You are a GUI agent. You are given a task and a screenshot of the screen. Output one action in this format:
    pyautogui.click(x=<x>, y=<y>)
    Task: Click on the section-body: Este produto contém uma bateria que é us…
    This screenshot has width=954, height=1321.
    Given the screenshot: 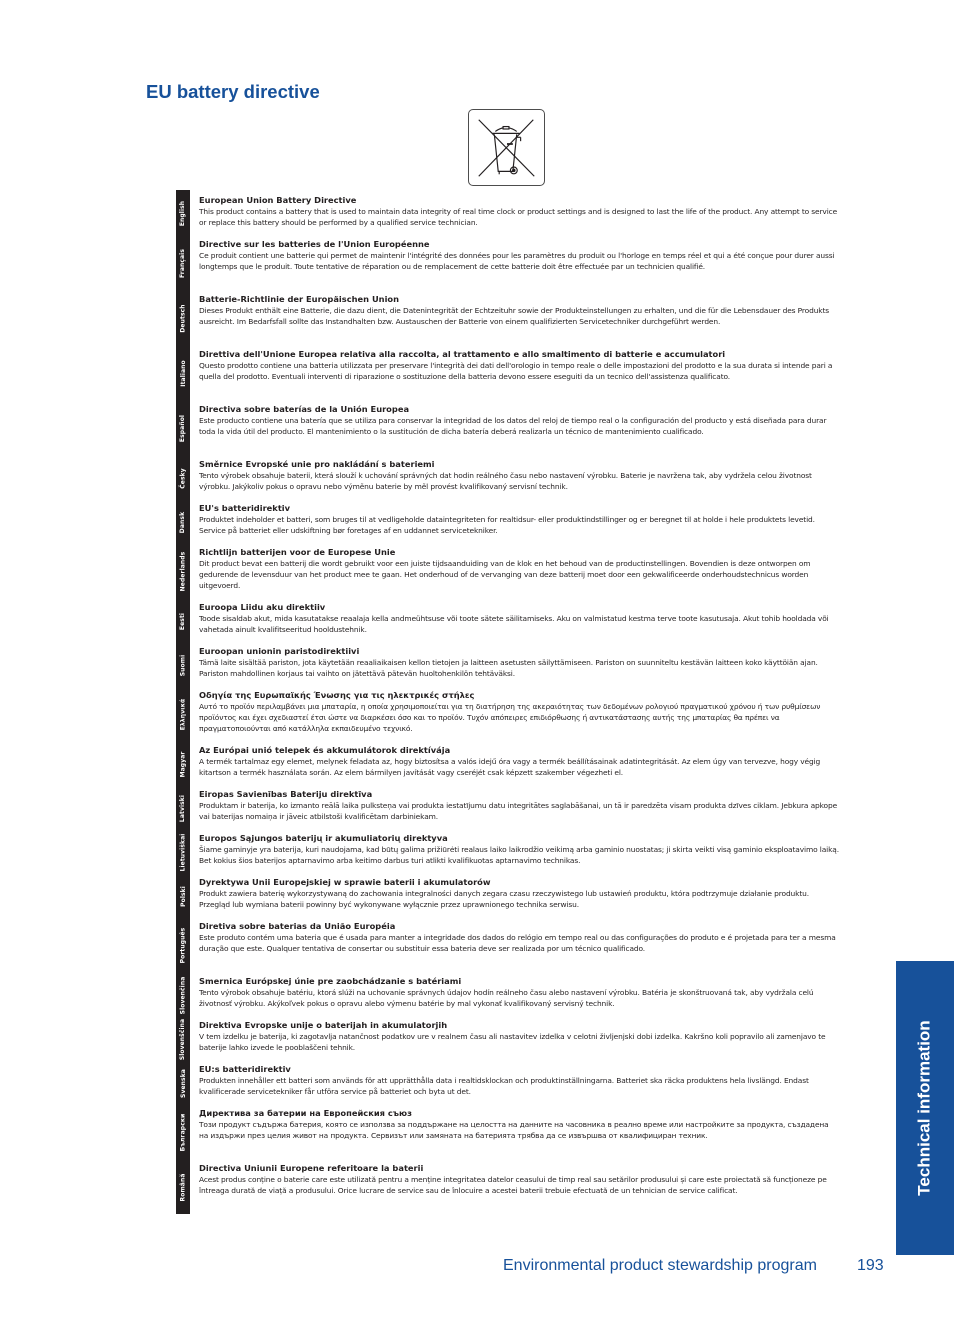 What is the action you would take?
    pyautogui.click(x=517, y=943)
    